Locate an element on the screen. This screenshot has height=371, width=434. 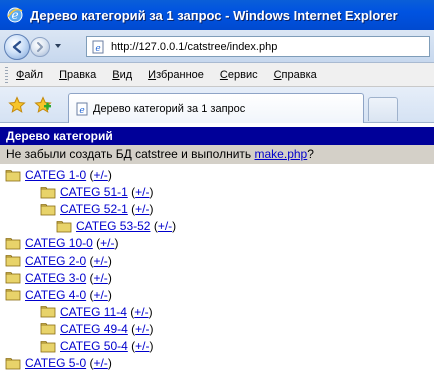
forward-button is located at coordinates (40, 47).